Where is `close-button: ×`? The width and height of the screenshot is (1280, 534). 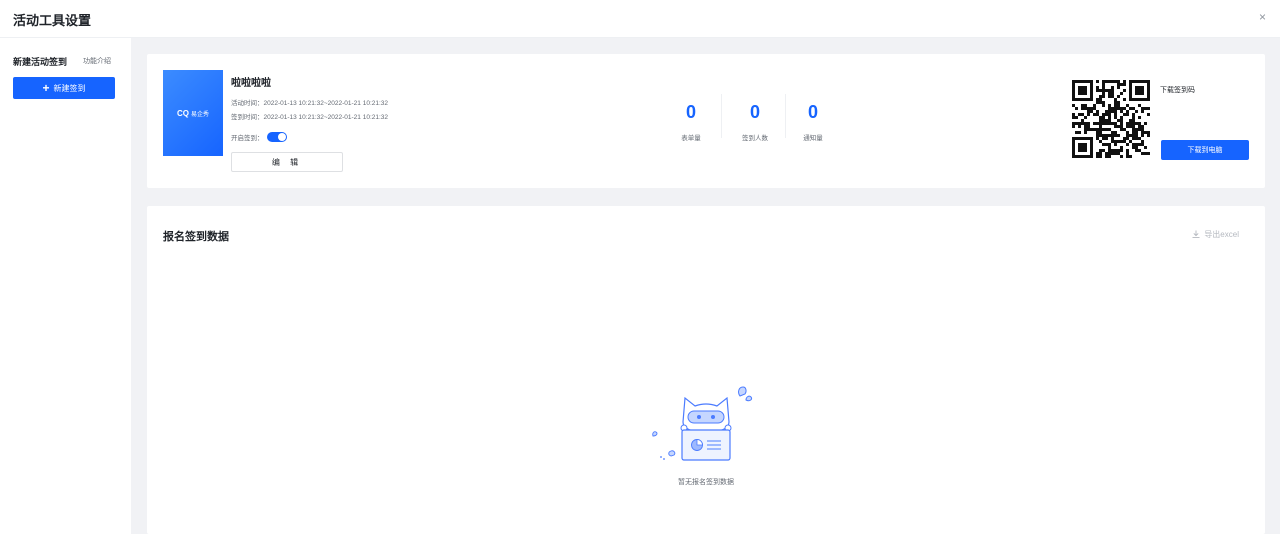
close-button: × is located at coordinates (1262, 17).